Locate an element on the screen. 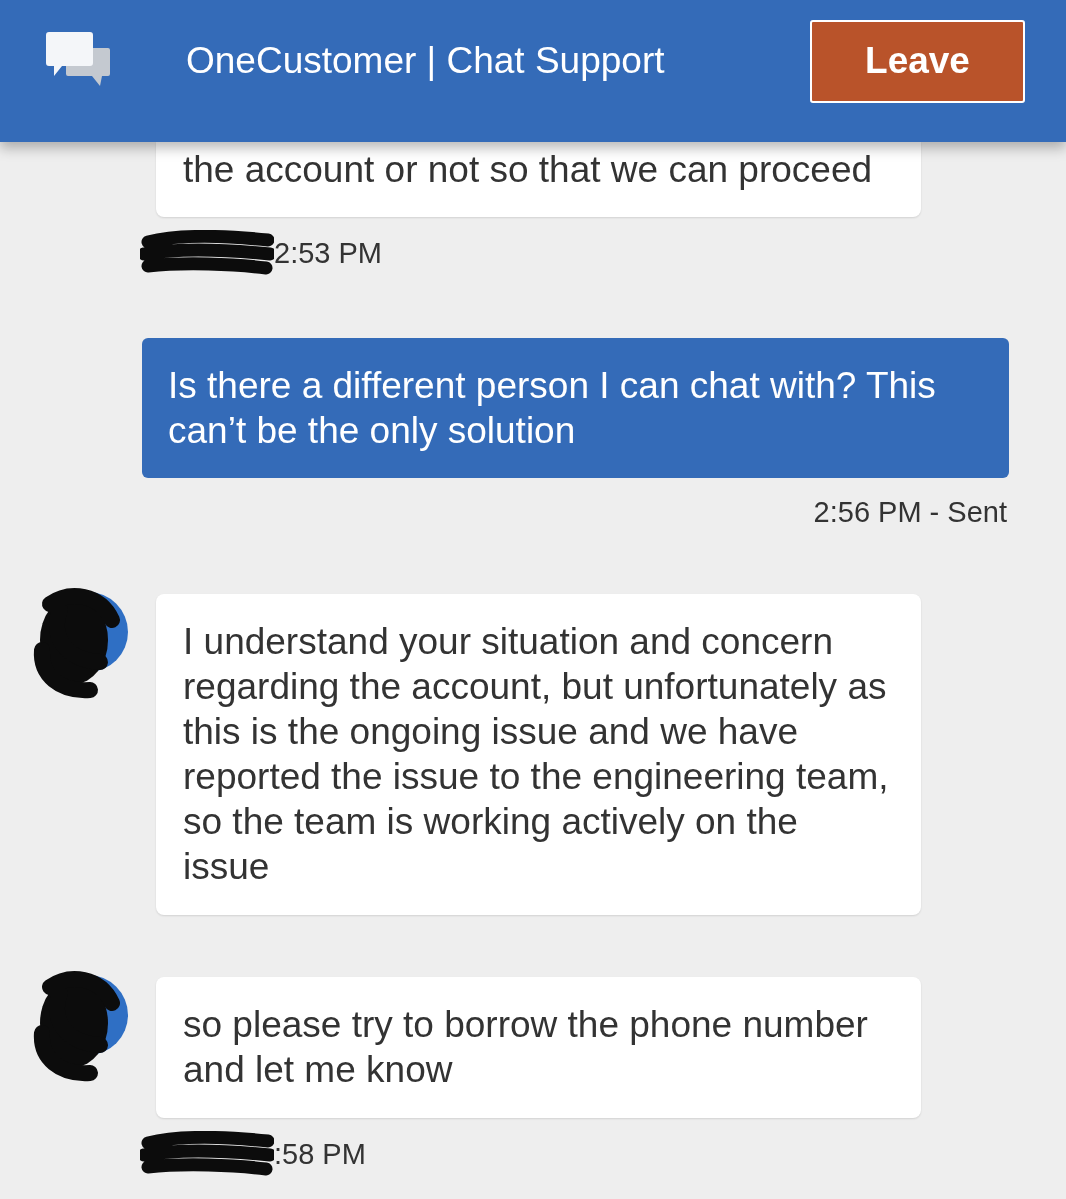 This screenshot has height=1199, width=1066. agent-message-bubble: the account or not so that we can proceed is located at coordinates (538, 179).